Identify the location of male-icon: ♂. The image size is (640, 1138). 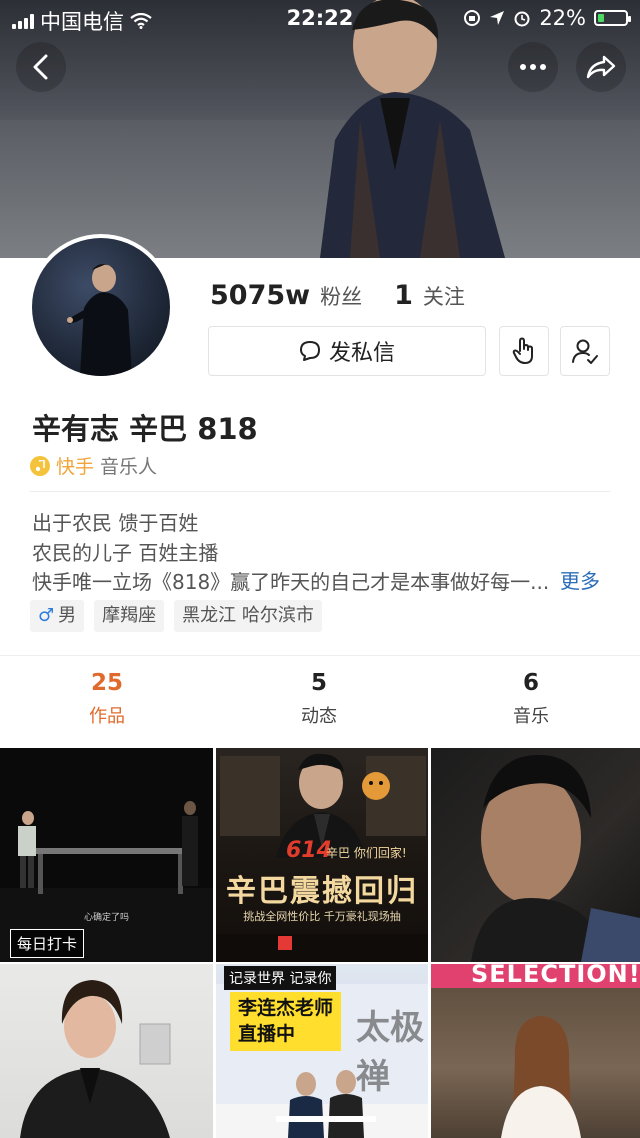
(46, 615).